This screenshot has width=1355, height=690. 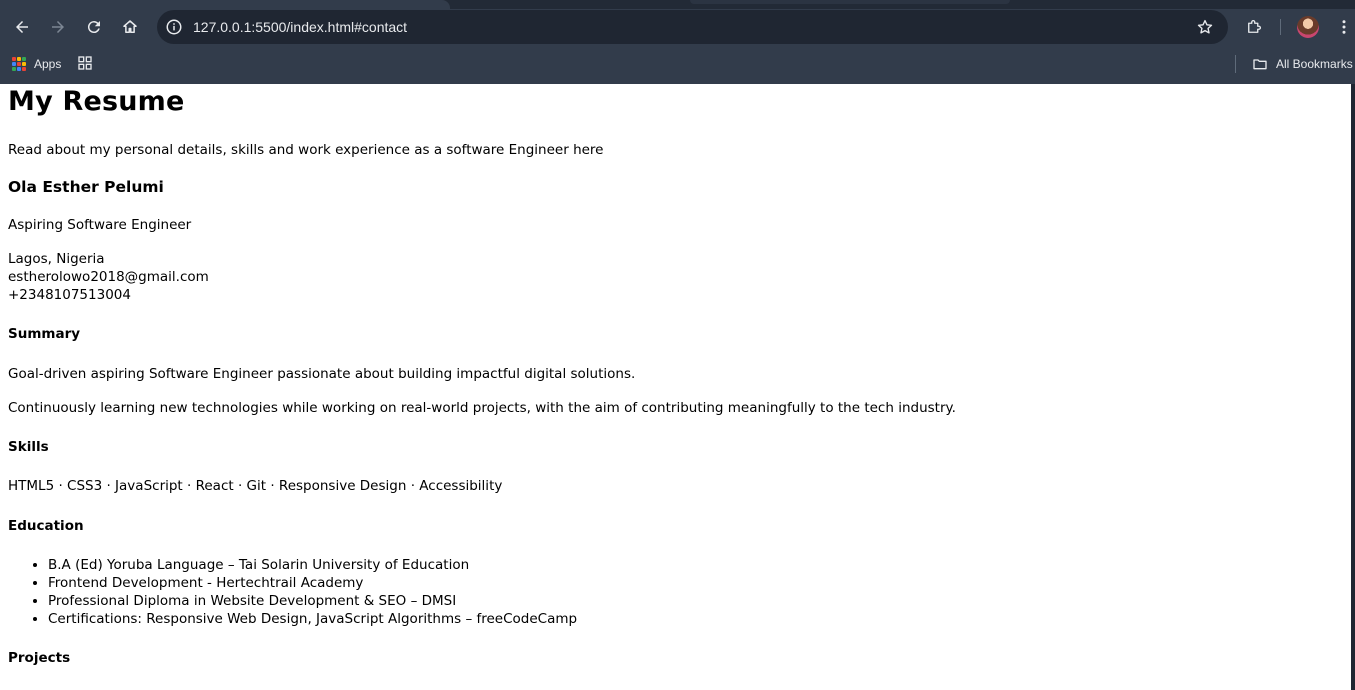 What do you see at coordinates (1280, 27) in the screenshot?
I see `toolbar-divider` at bounding box center [1280, 27].